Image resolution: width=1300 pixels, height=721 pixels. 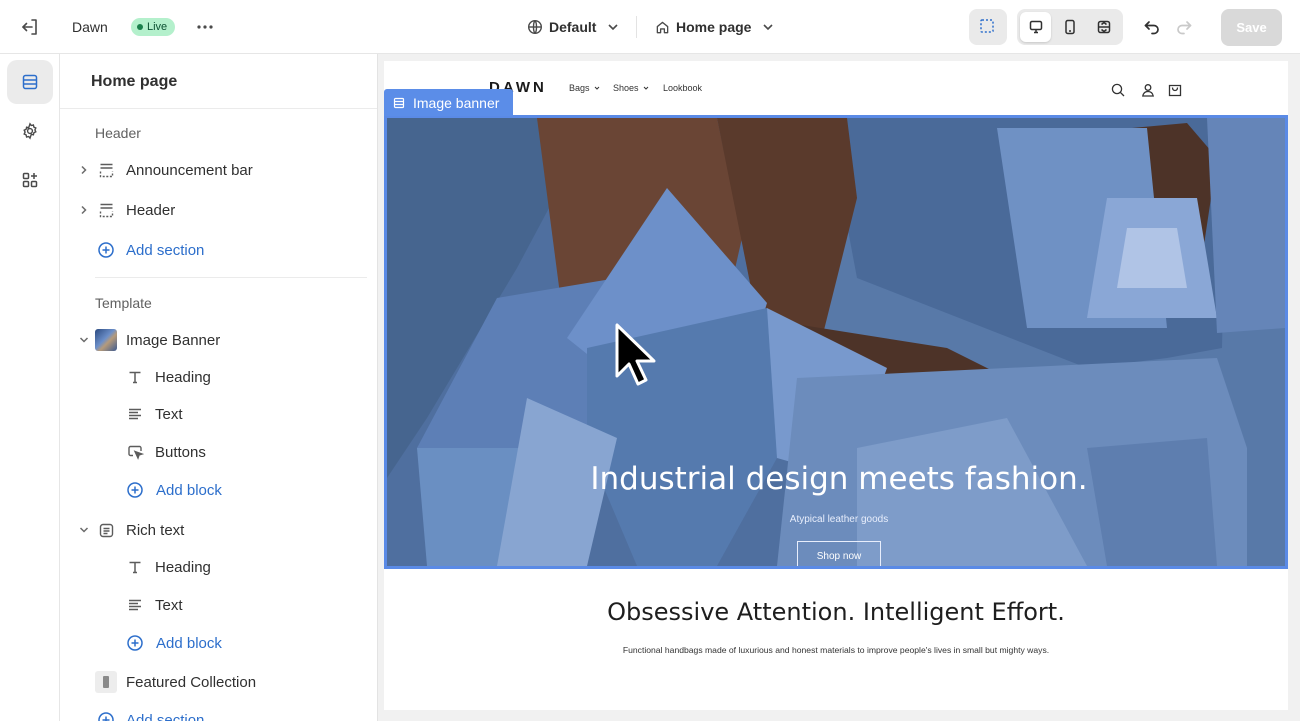 I want to click on banner-subheading: Atypical leather goods, so click(x=837, y=519).